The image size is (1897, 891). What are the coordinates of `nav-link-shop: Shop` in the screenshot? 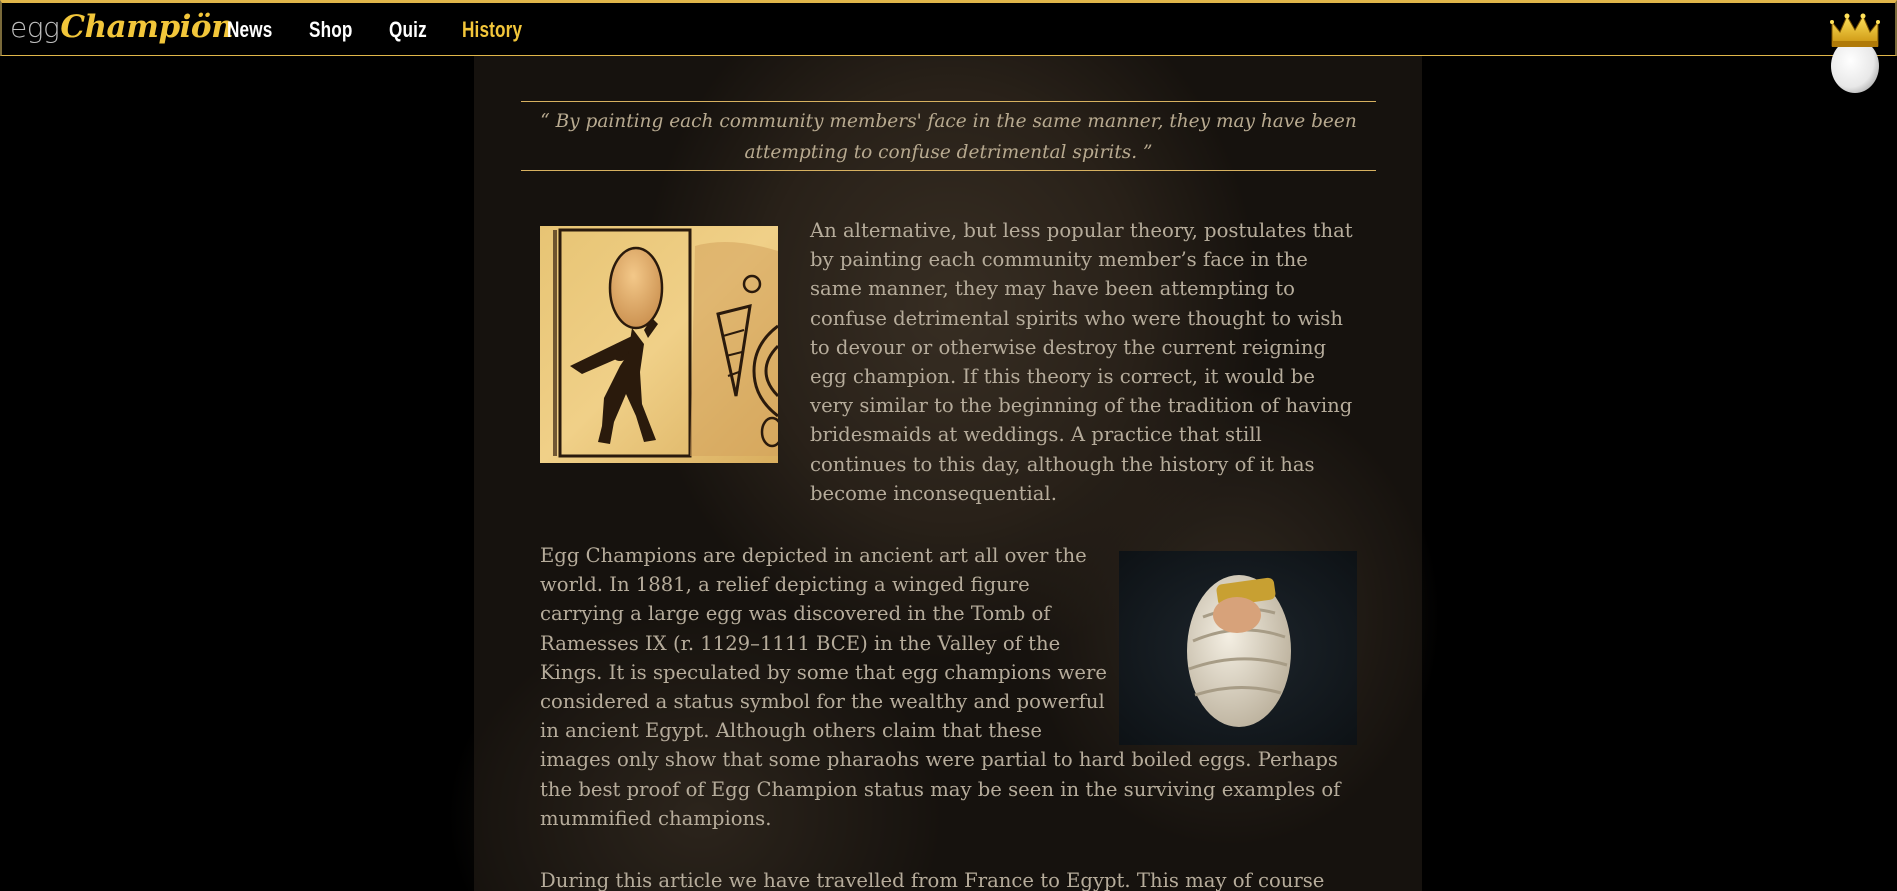 It's located at (331, 30).